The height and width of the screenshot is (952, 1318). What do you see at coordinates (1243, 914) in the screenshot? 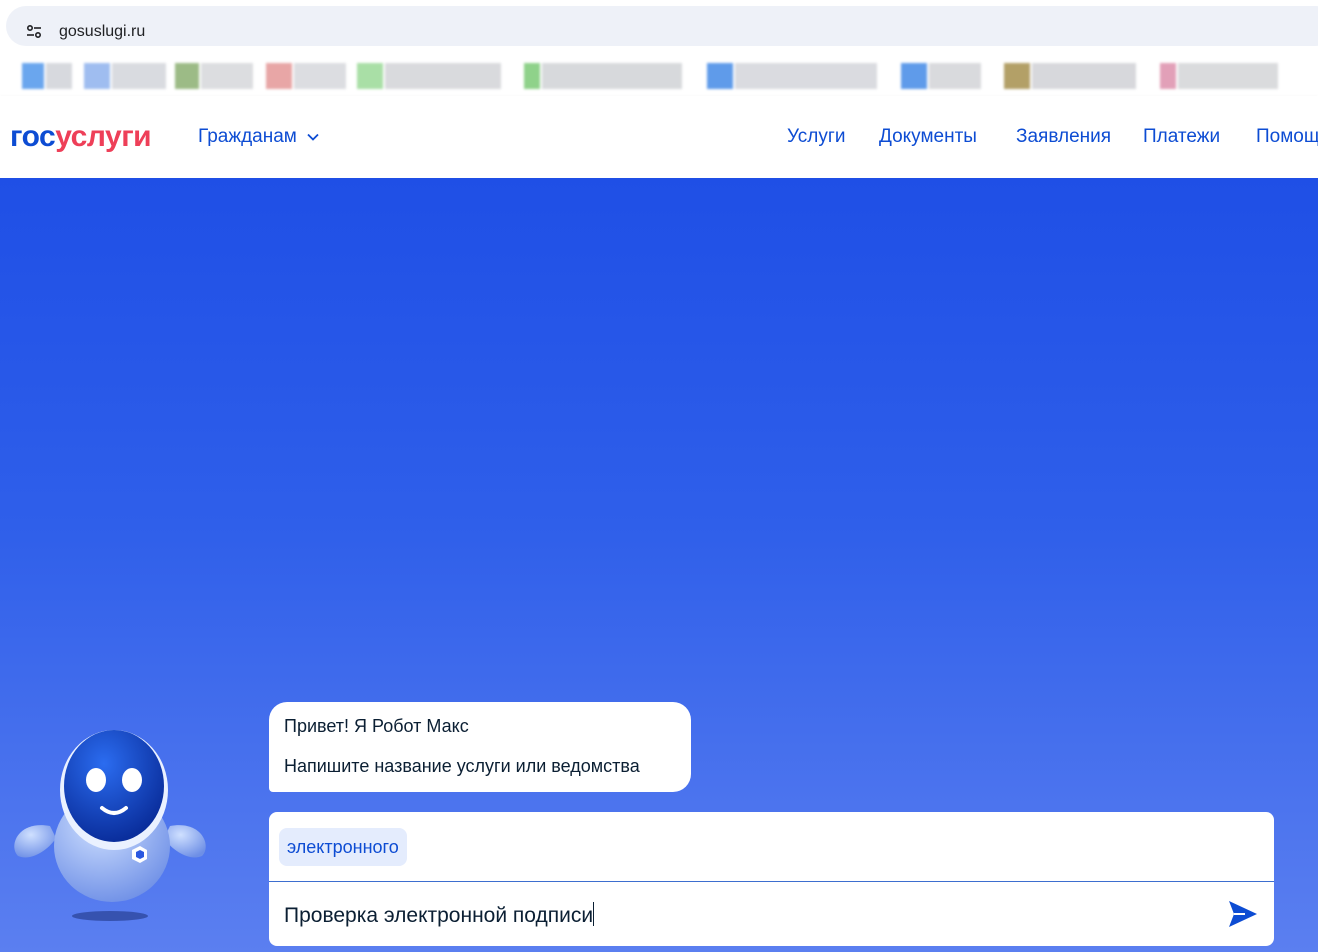
I see `send-arrow-icon` at bounding box center [1243, 914].